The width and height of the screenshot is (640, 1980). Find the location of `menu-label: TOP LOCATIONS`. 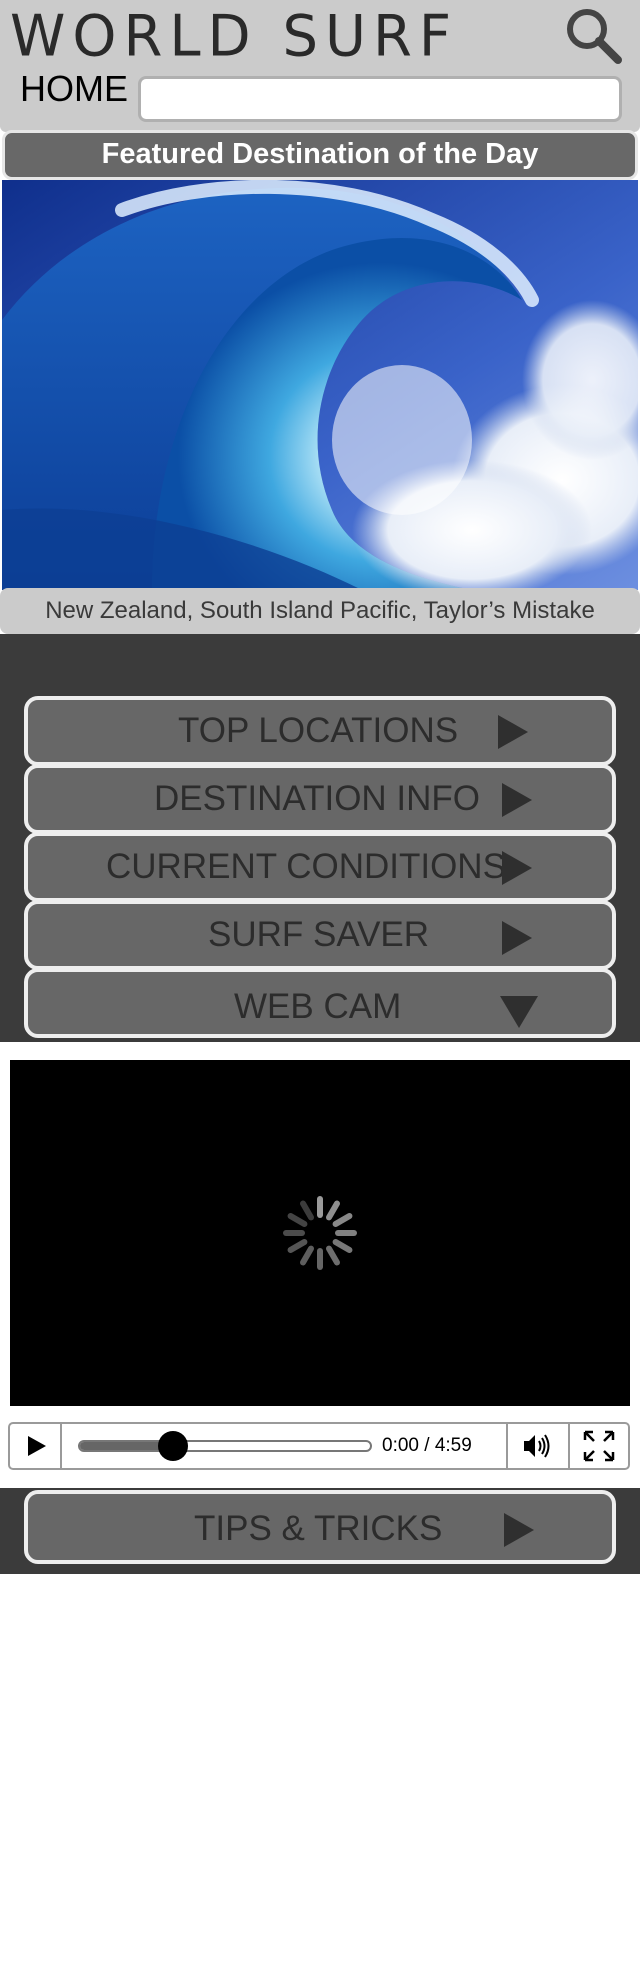

menu-label: TOP LOCATIONS is located at coordinates (318, 730).